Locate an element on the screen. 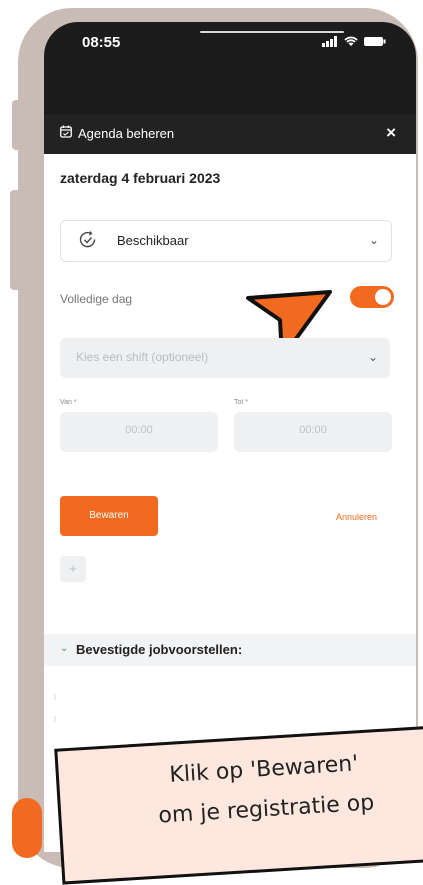  callout-line-1: Klik op 'Bewaren' is located at coordinates (263, 769).